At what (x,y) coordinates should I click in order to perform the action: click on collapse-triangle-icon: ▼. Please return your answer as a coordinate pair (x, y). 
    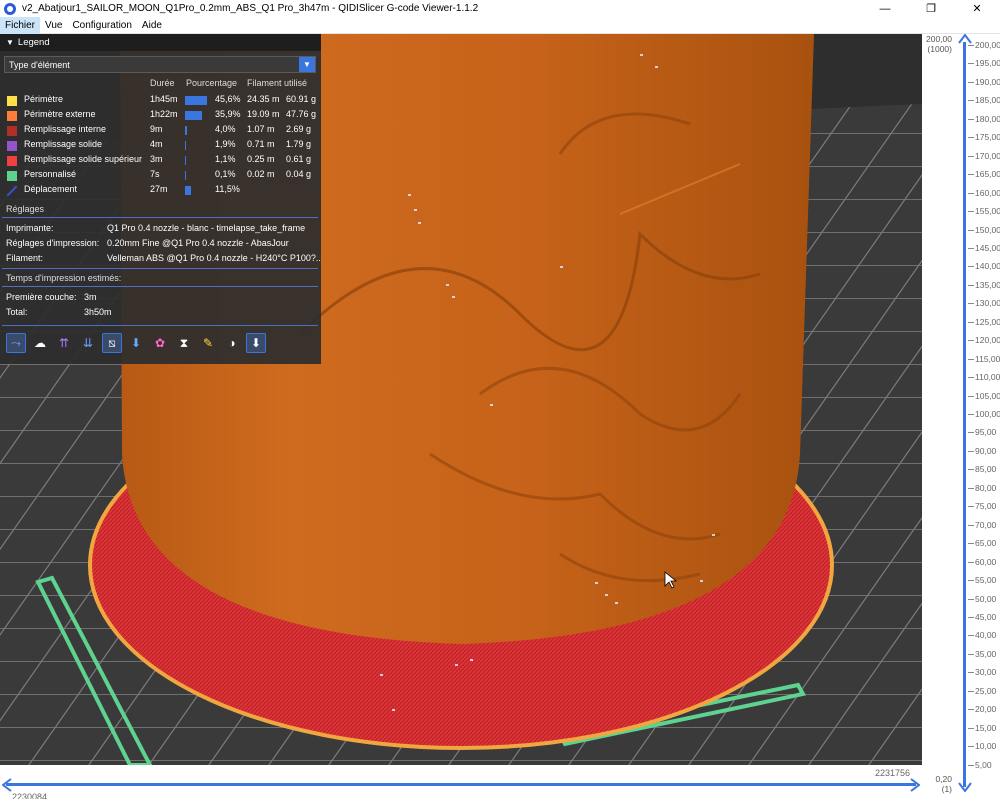
    Looking at the image, I should click on (10, 42).